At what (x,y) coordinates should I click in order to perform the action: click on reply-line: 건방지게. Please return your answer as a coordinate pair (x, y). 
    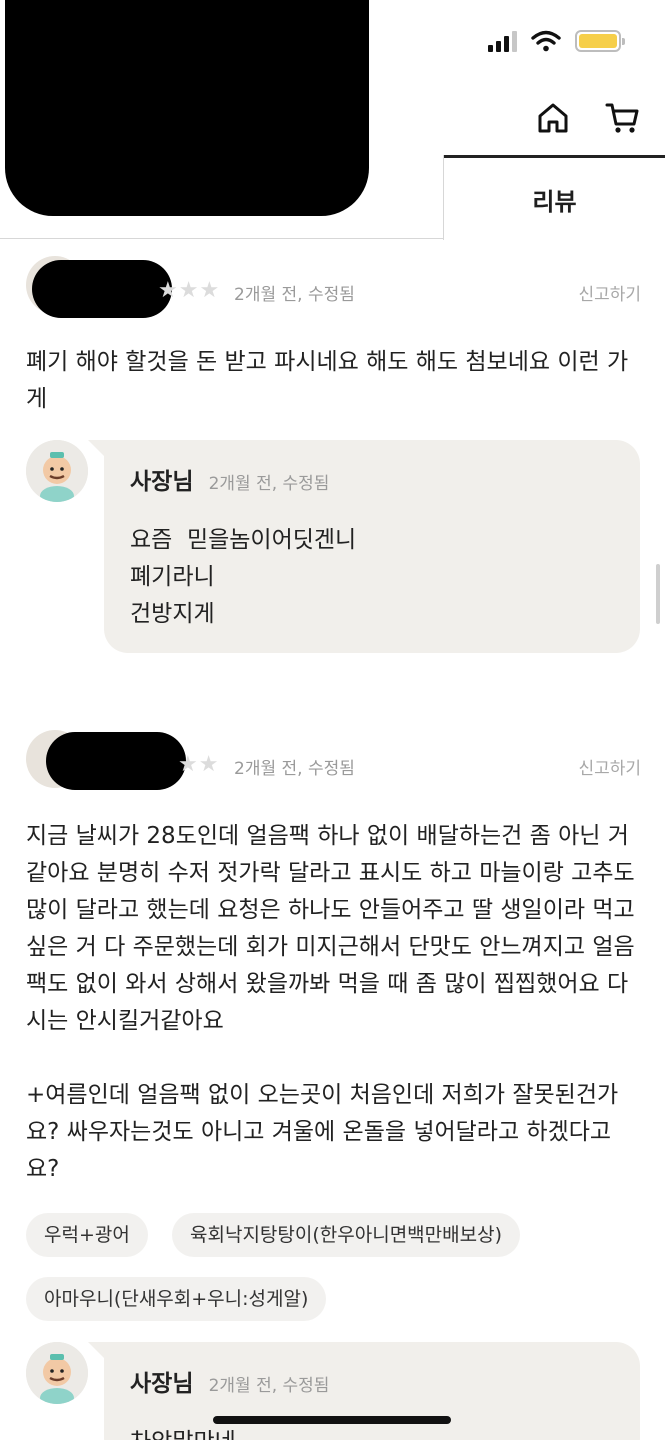
    Looking at the image, I should click on (172, 614).